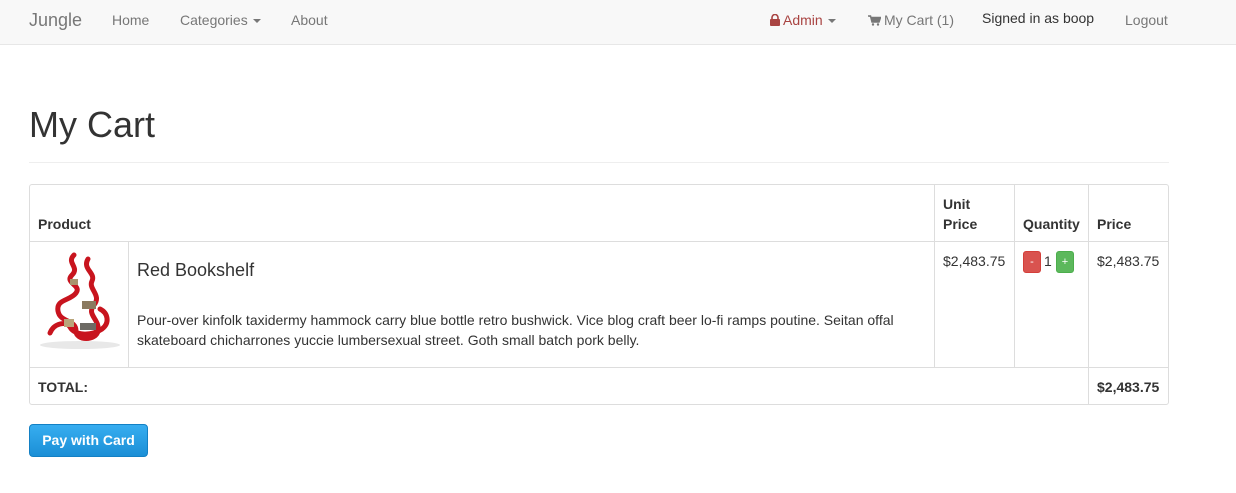 The height and width of the screenshot is (493, 1236). Describe the element at coordinates (80, 300) in the screenshot. I see `product-image` at that location.